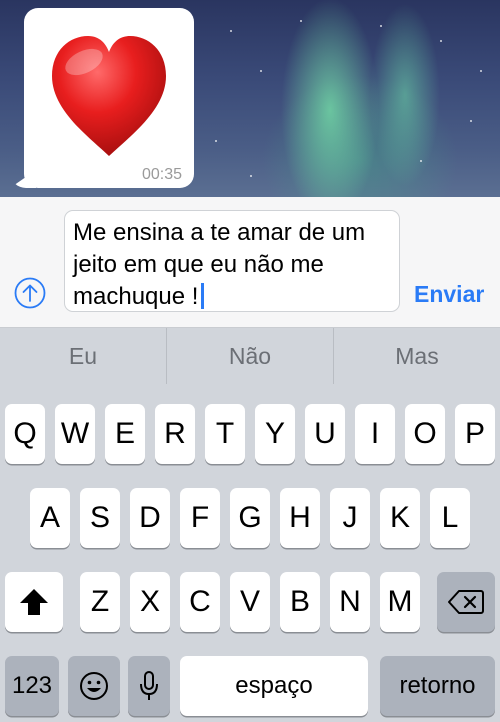  I want to click on arrow-up-circle-icon, so click(30, 293).